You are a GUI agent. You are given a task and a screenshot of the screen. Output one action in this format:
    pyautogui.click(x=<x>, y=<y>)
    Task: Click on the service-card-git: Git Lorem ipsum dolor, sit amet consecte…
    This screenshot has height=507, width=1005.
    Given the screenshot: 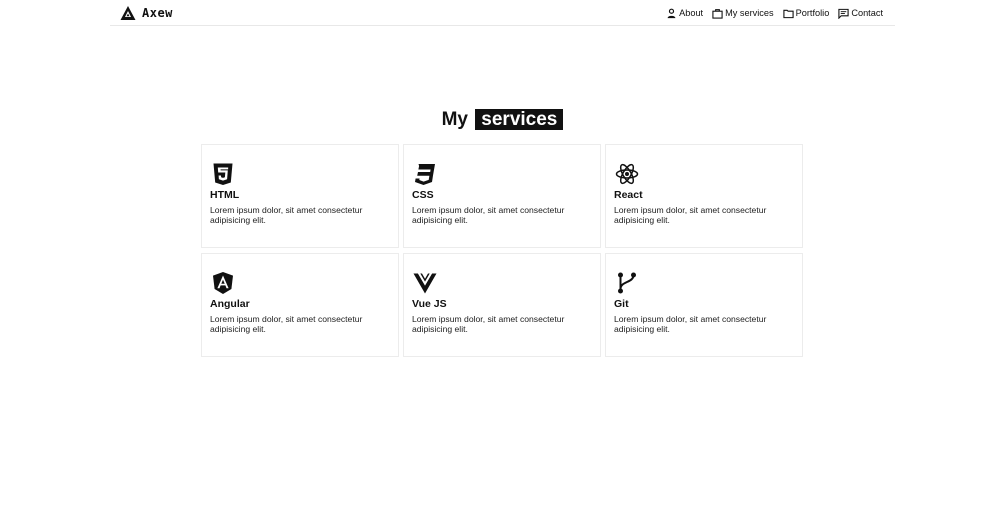 What is the action you would take?
    pyautogui.click(x=704, y=305)
    